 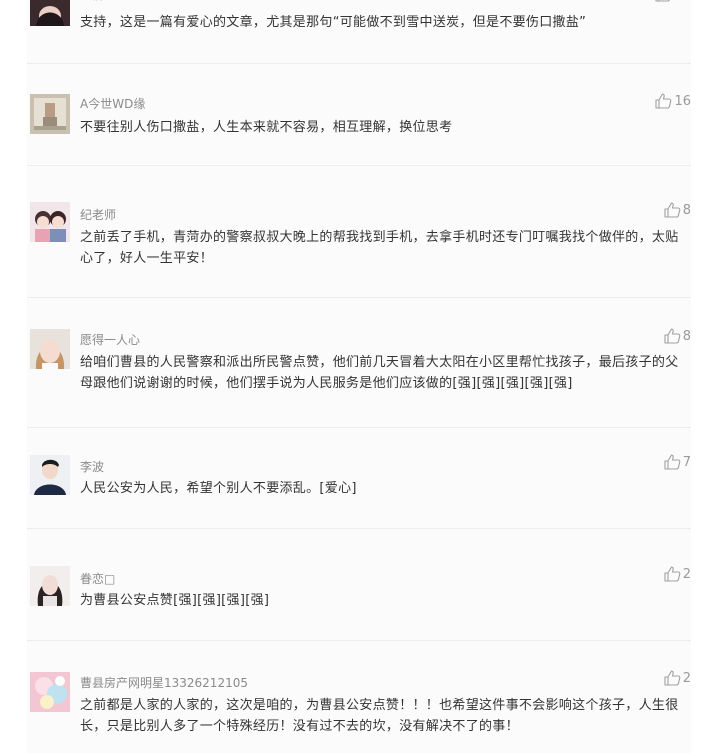 I want to click on like-button: 7, so click(x=677, y=462).